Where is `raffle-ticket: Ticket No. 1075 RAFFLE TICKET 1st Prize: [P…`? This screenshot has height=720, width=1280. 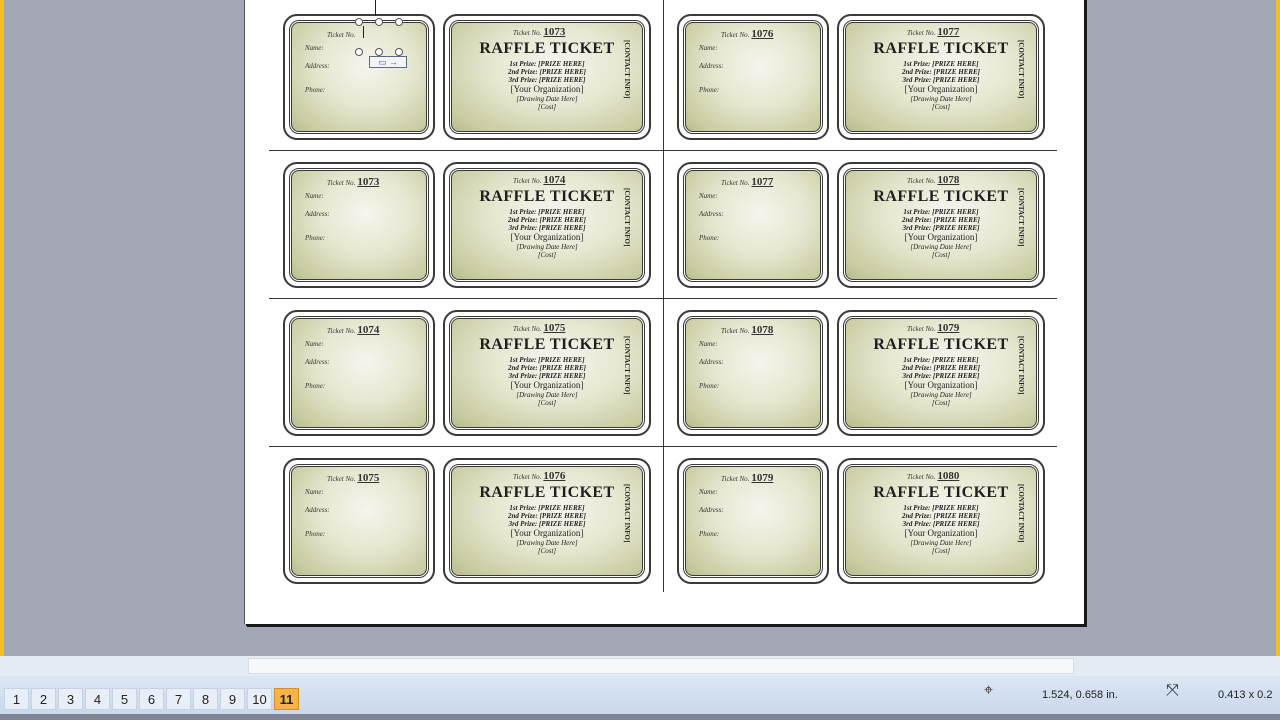 raffle-ticket: Ticket No. 1075 RAFFLE TICKET 1st Prize: [P… is located at coordinates (547, 373).